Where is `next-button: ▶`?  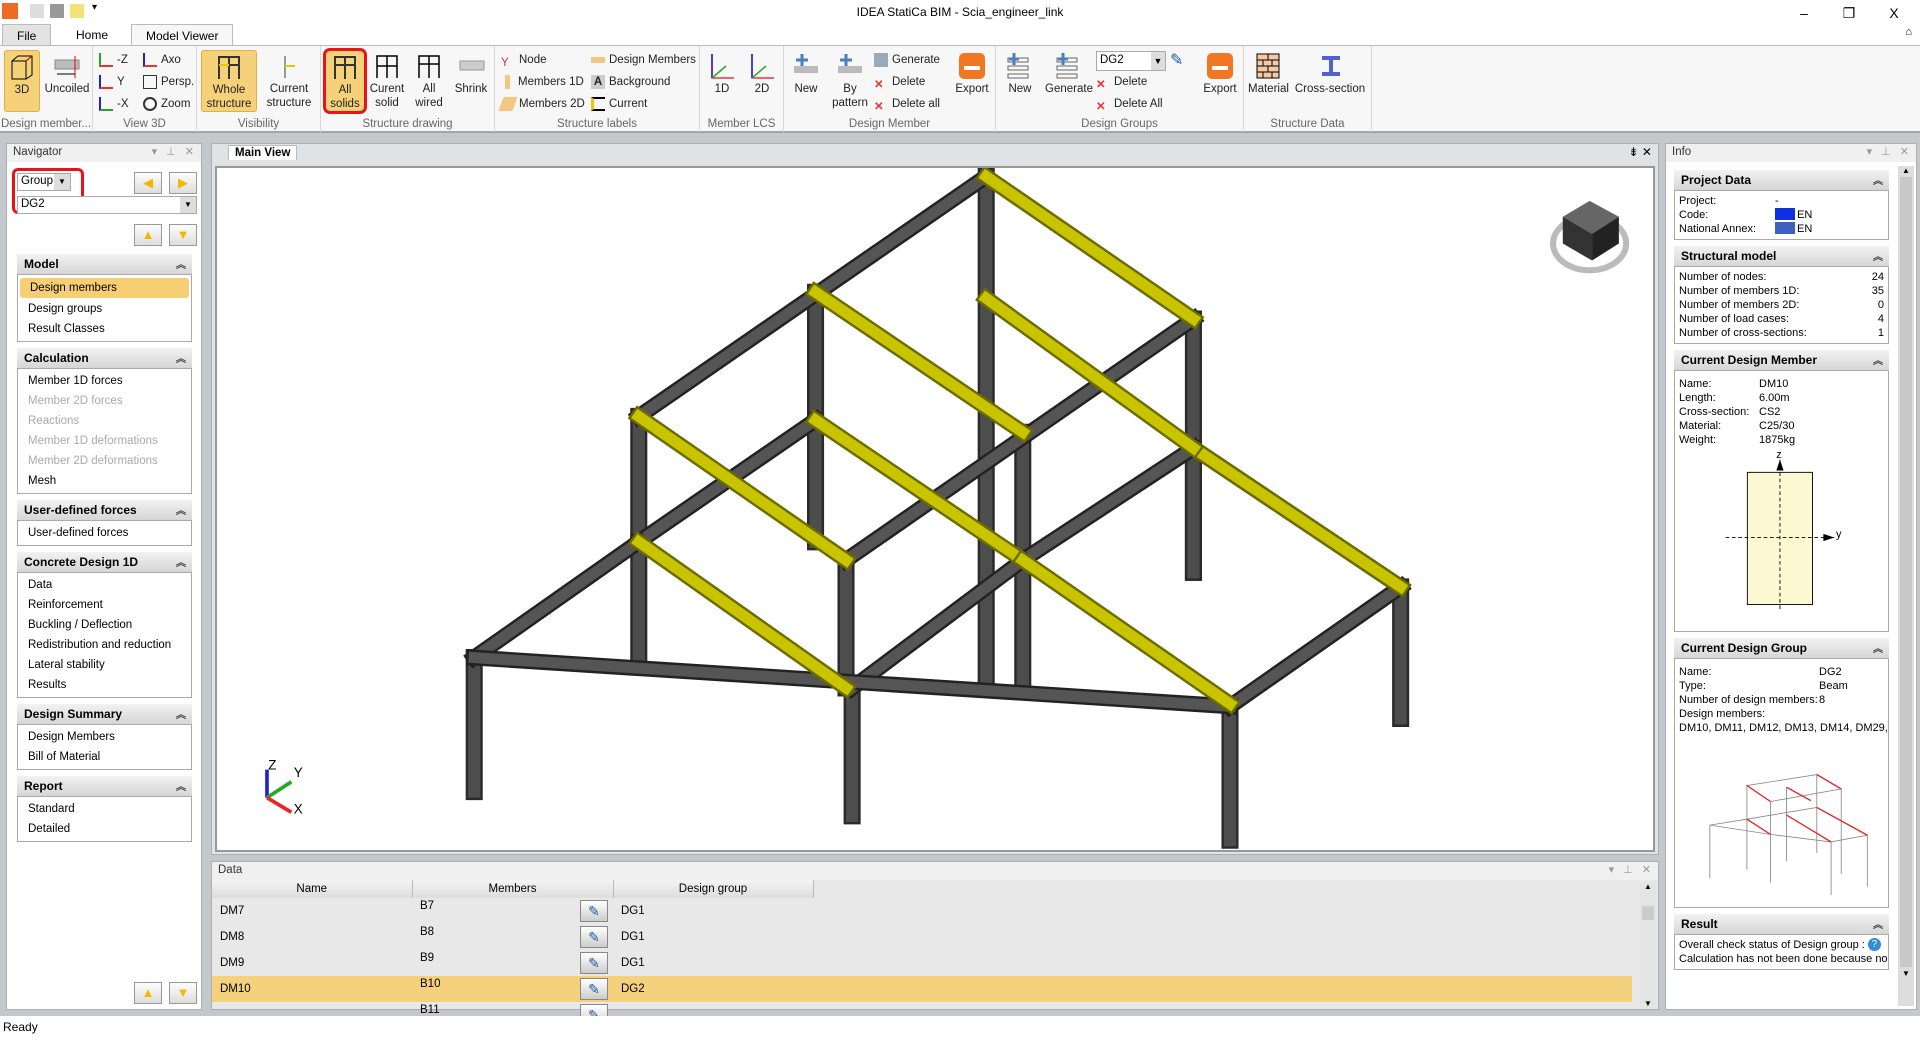
next-button: ▶ is located at coordinates (183, 183).